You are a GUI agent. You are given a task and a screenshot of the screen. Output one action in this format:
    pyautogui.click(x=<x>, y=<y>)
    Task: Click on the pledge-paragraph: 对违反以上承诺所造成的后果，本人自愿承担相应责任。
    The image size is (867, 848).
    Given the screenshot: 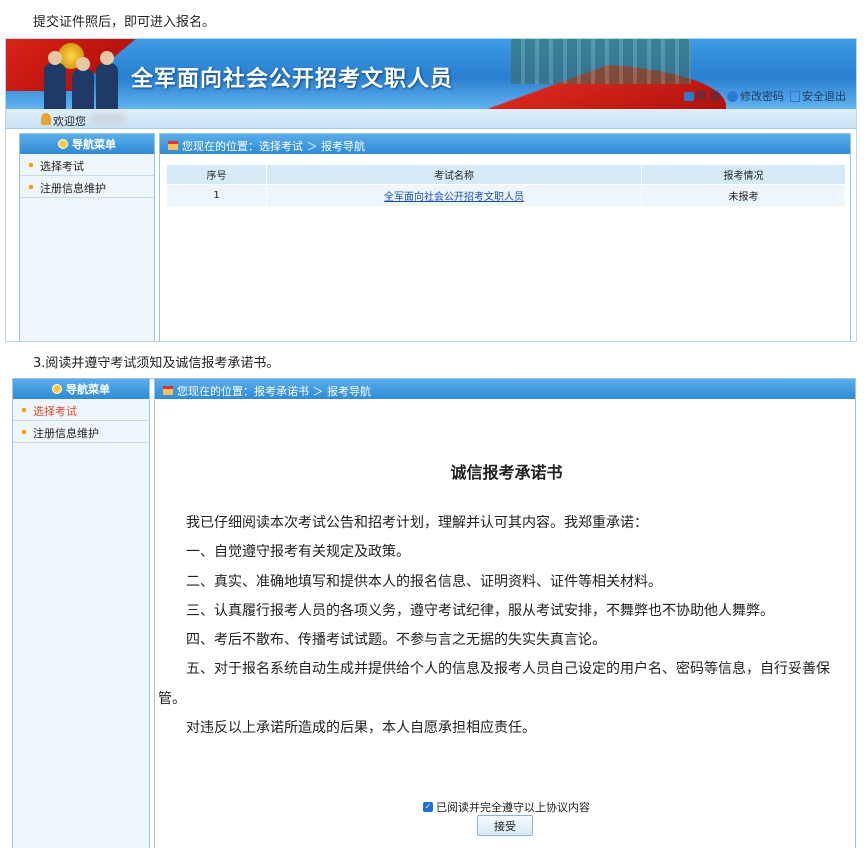 What is the action you would take?
    pyautogui.click(x=361, y=728)
    